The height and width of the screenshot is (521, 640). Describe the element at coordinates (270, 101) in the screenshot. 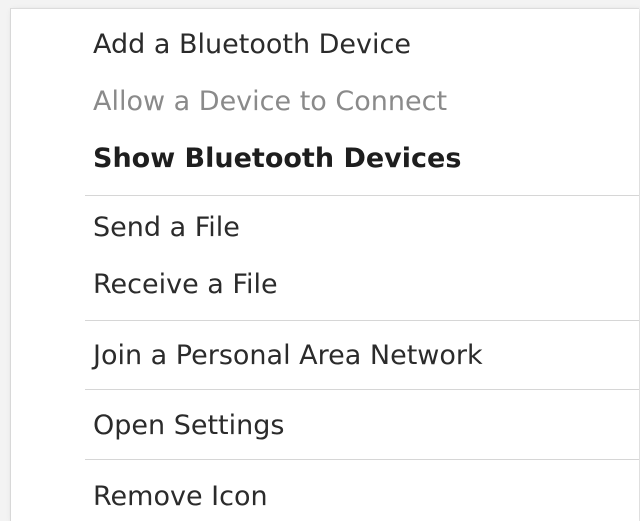

I see `menu-item-allow-device-to-connect: Allow a Device to Connect` at that location.